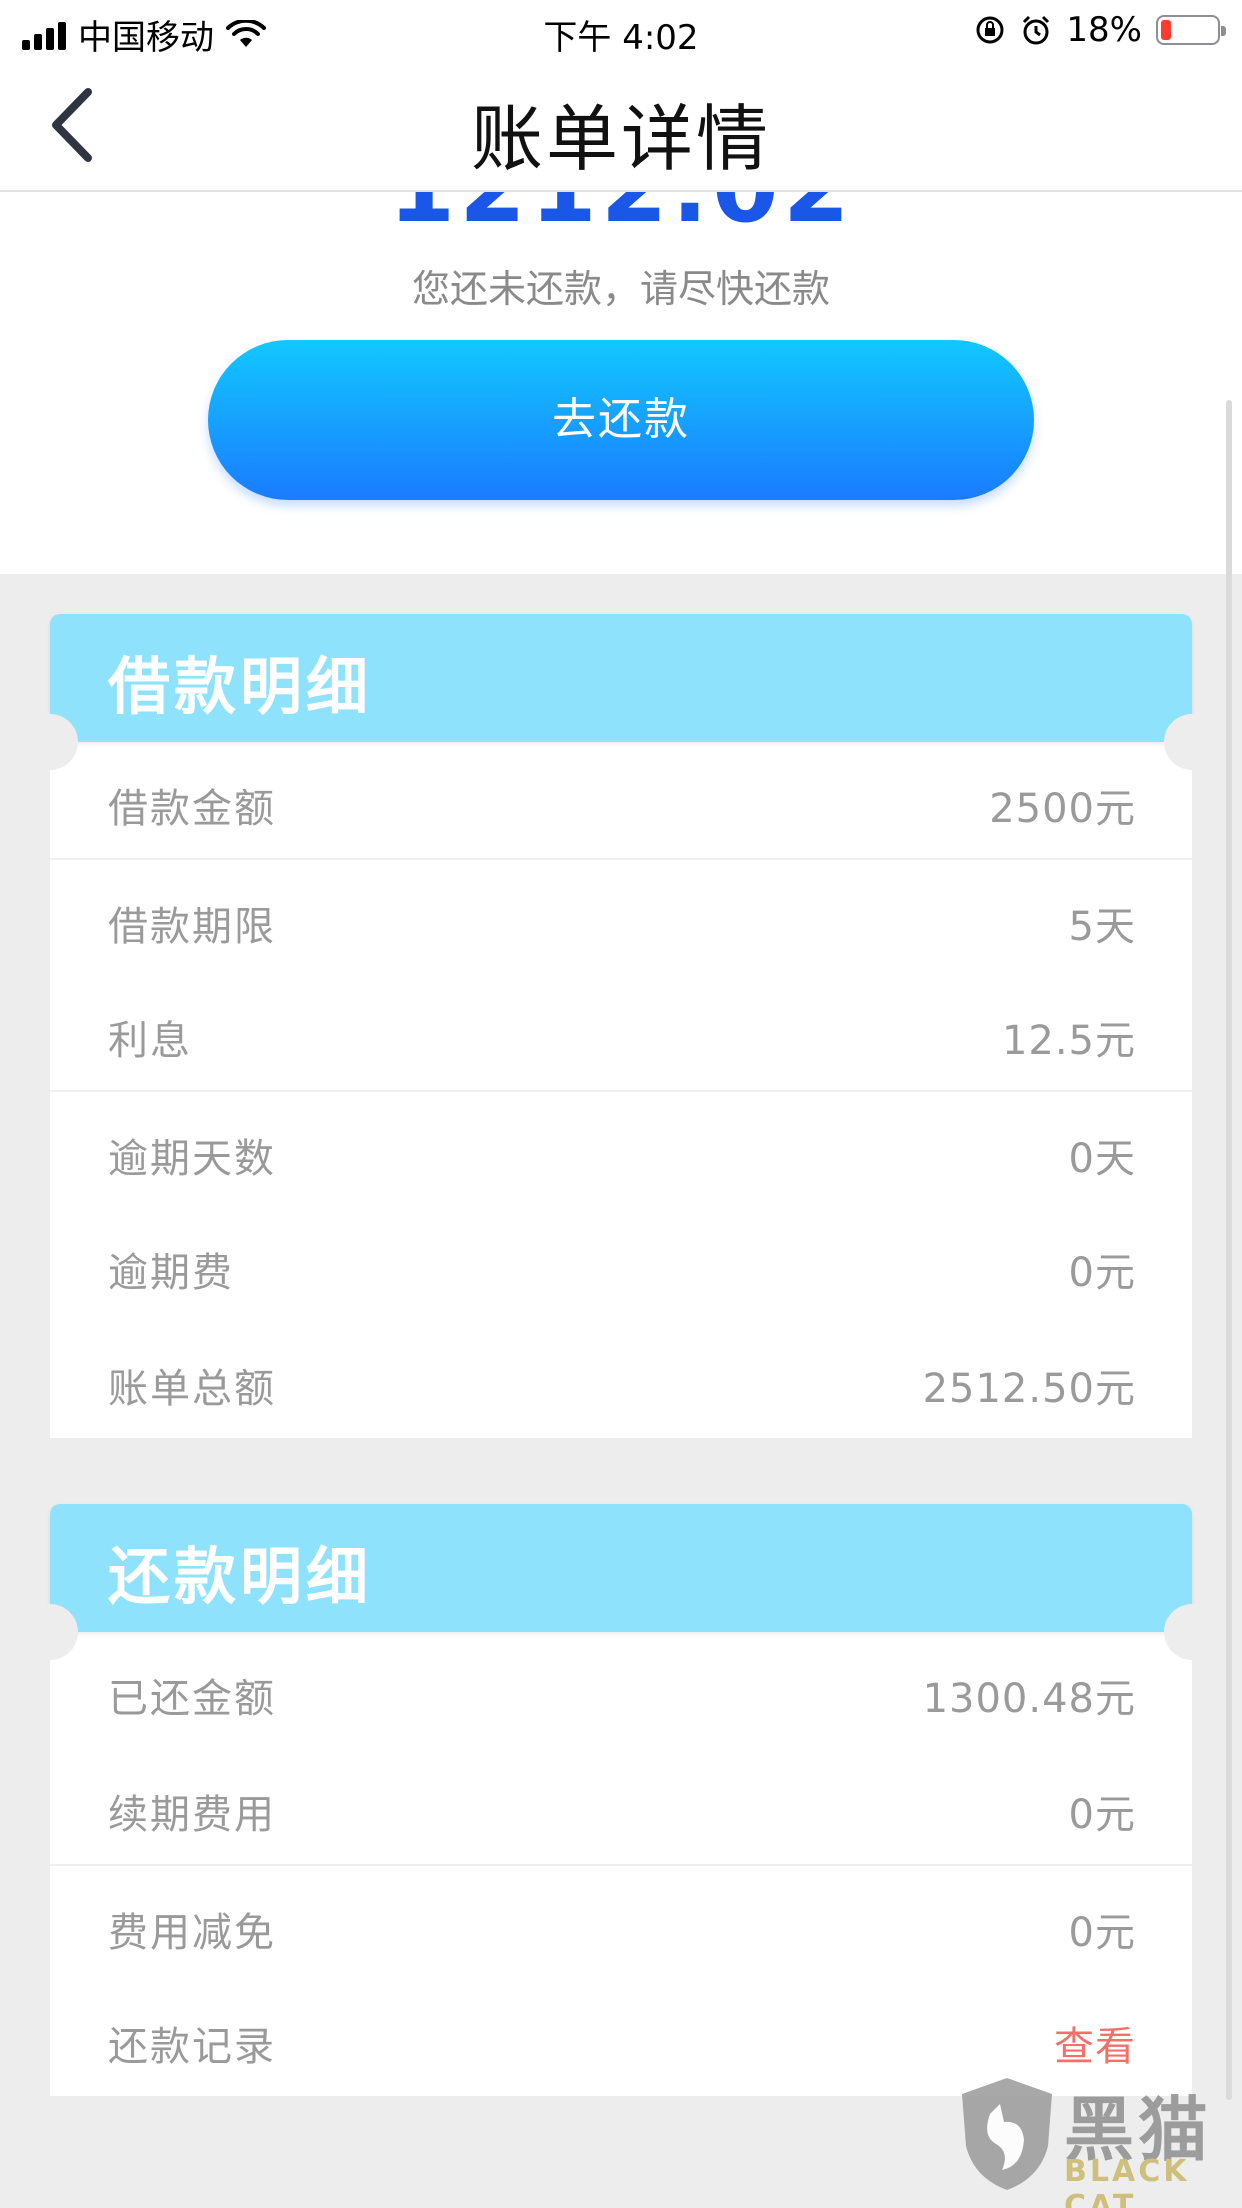 The image size is (1242, 2208). I want to click on list-item-overdue-days: 逾期天数 0天, so click(621, 1148).